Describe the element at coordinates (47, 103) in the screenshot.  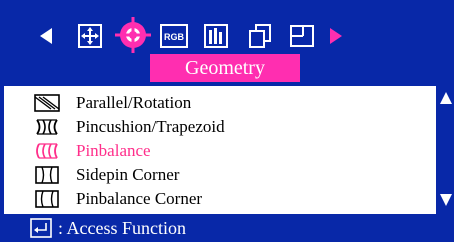
I see `parallel-rotation-icon` at that location.